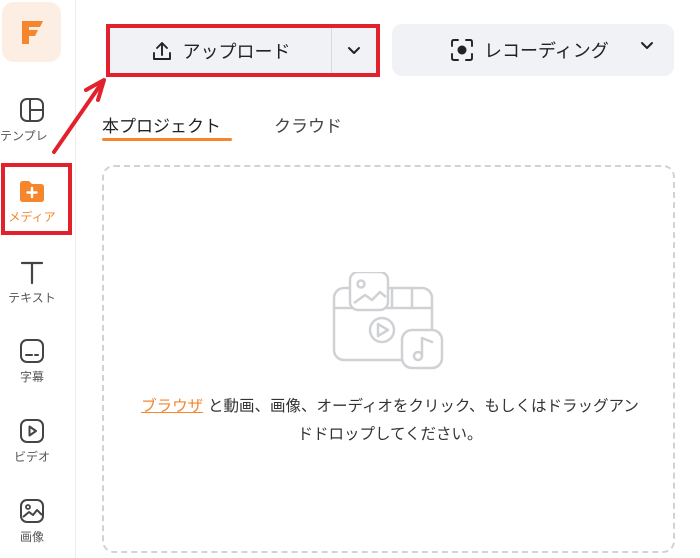 The height and width of the screenshot is (558, 700). I want to click on media-highlight-box, so click(36, 199).